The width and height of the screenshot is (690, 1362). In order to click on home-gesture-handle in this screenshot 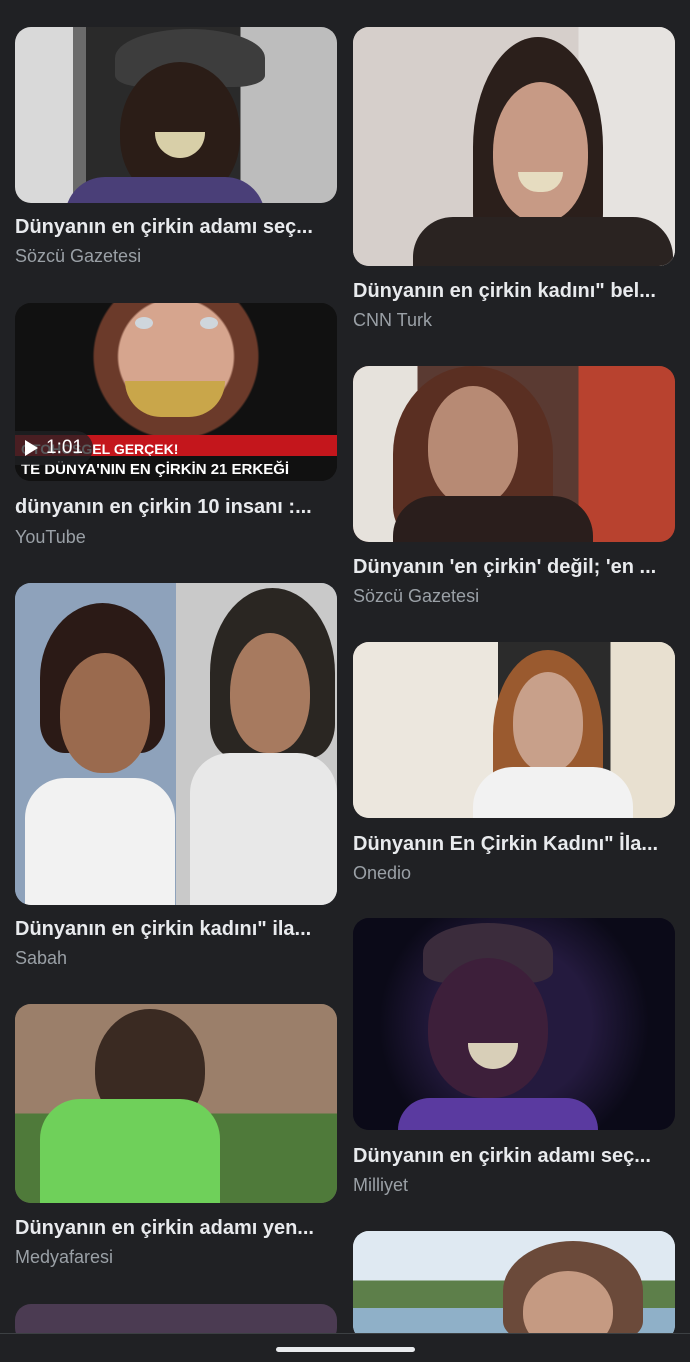, I will do `click(345, 1349)`.